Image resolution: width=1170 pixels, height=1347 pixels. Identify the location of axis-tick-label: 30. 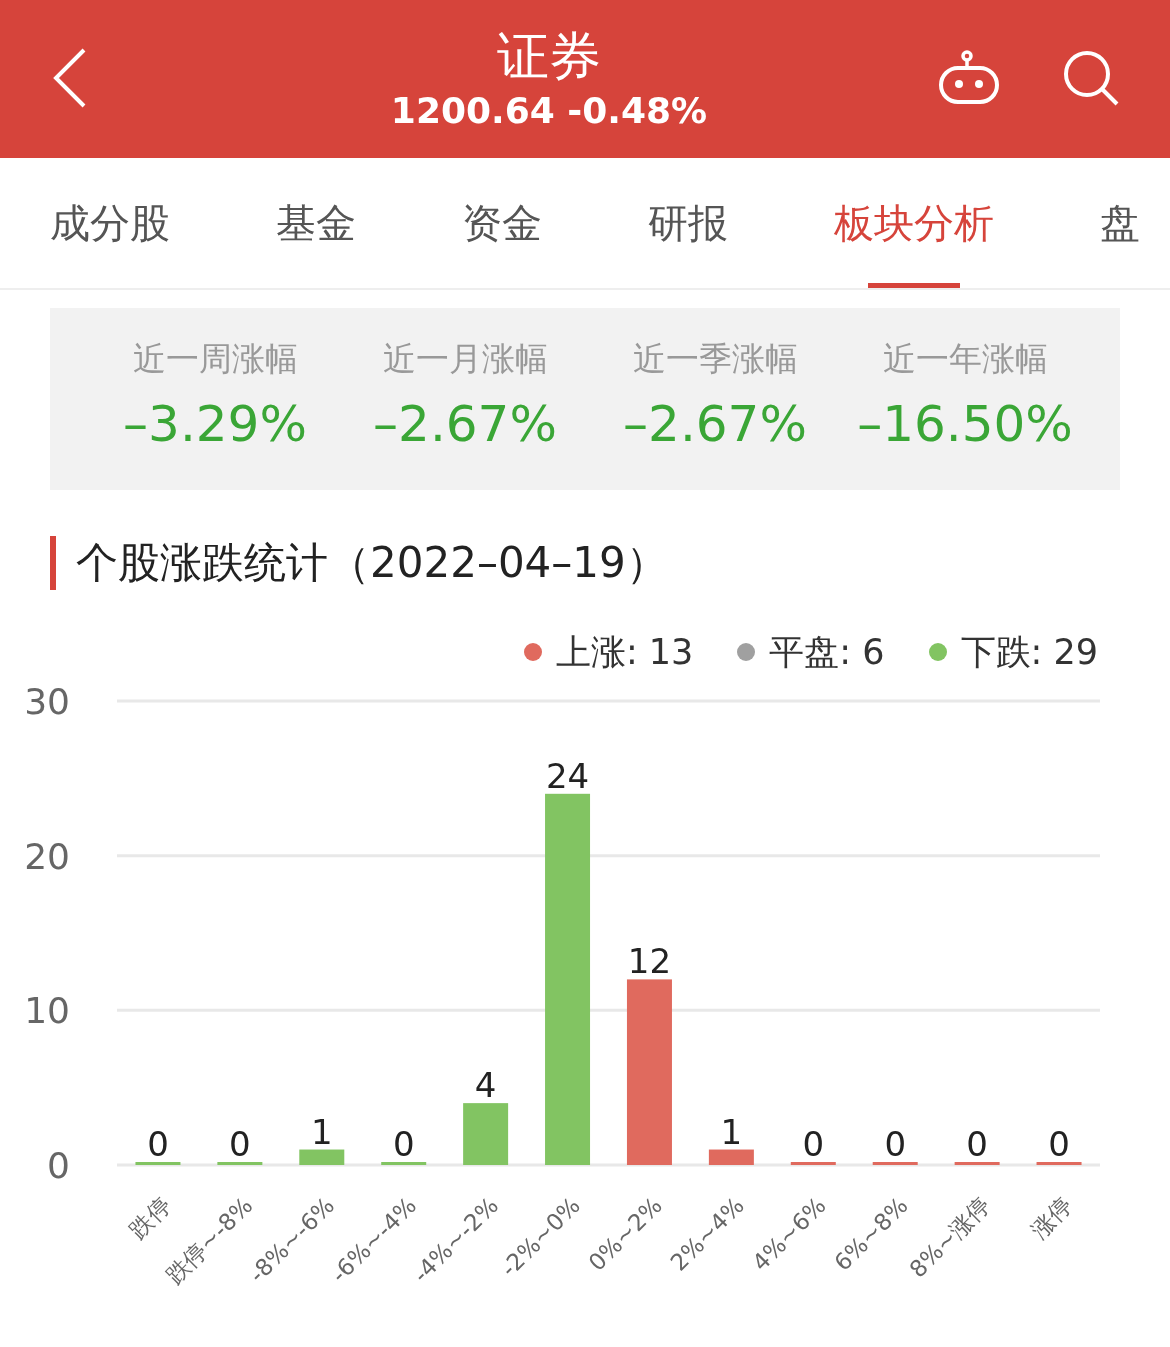
(47, 701).